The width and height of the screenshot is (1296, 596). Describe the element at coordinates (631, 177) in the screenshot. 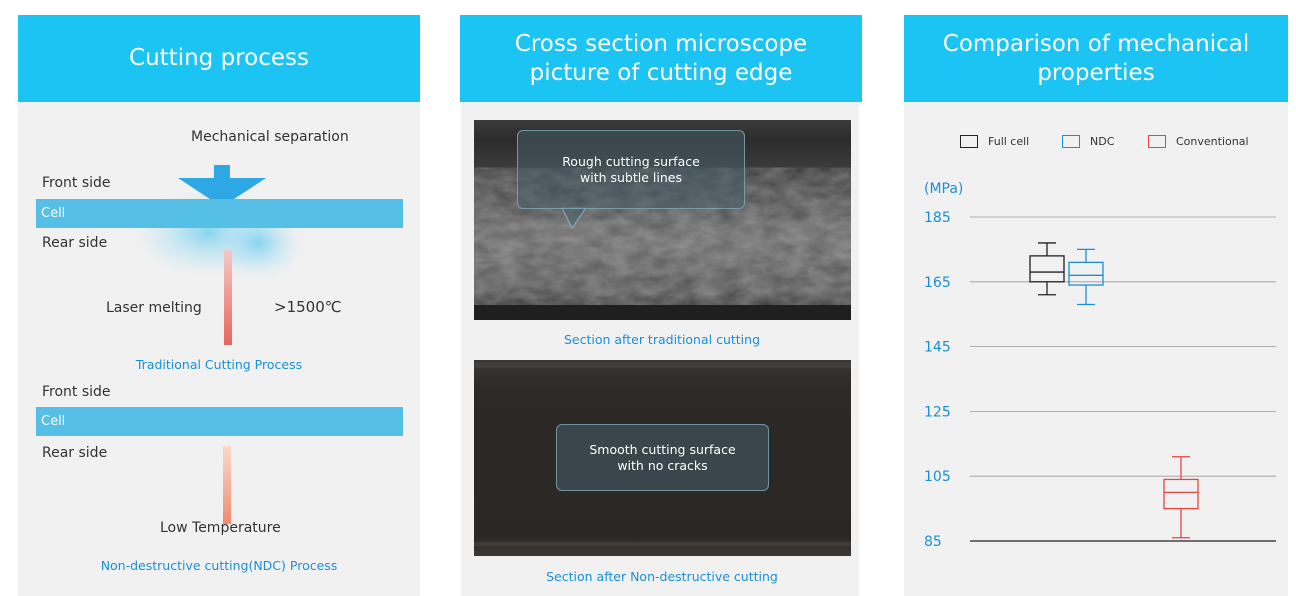

I see `rough-callout-line2: with subtle lines` at that location.